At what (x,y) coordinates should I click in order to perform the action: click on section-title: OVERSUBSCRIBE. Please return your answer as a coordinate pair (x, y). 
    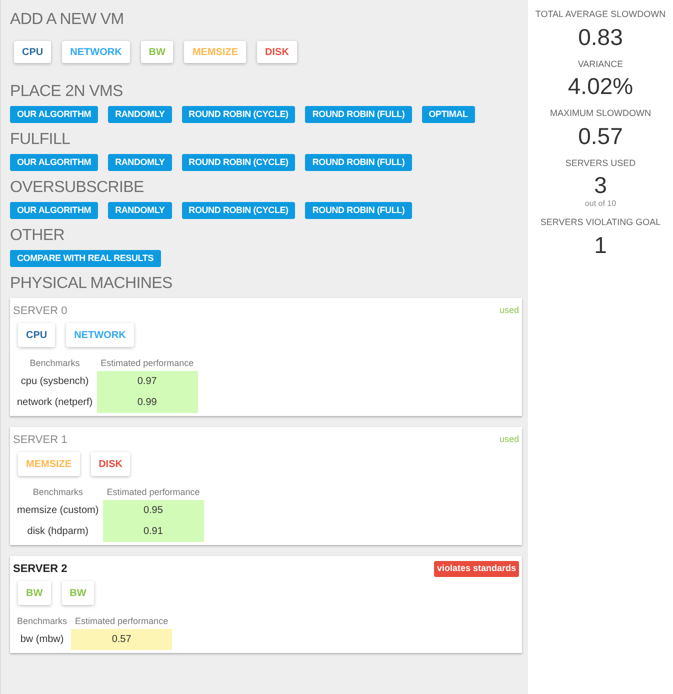
    Looking at the image, I should click on (77, 188).